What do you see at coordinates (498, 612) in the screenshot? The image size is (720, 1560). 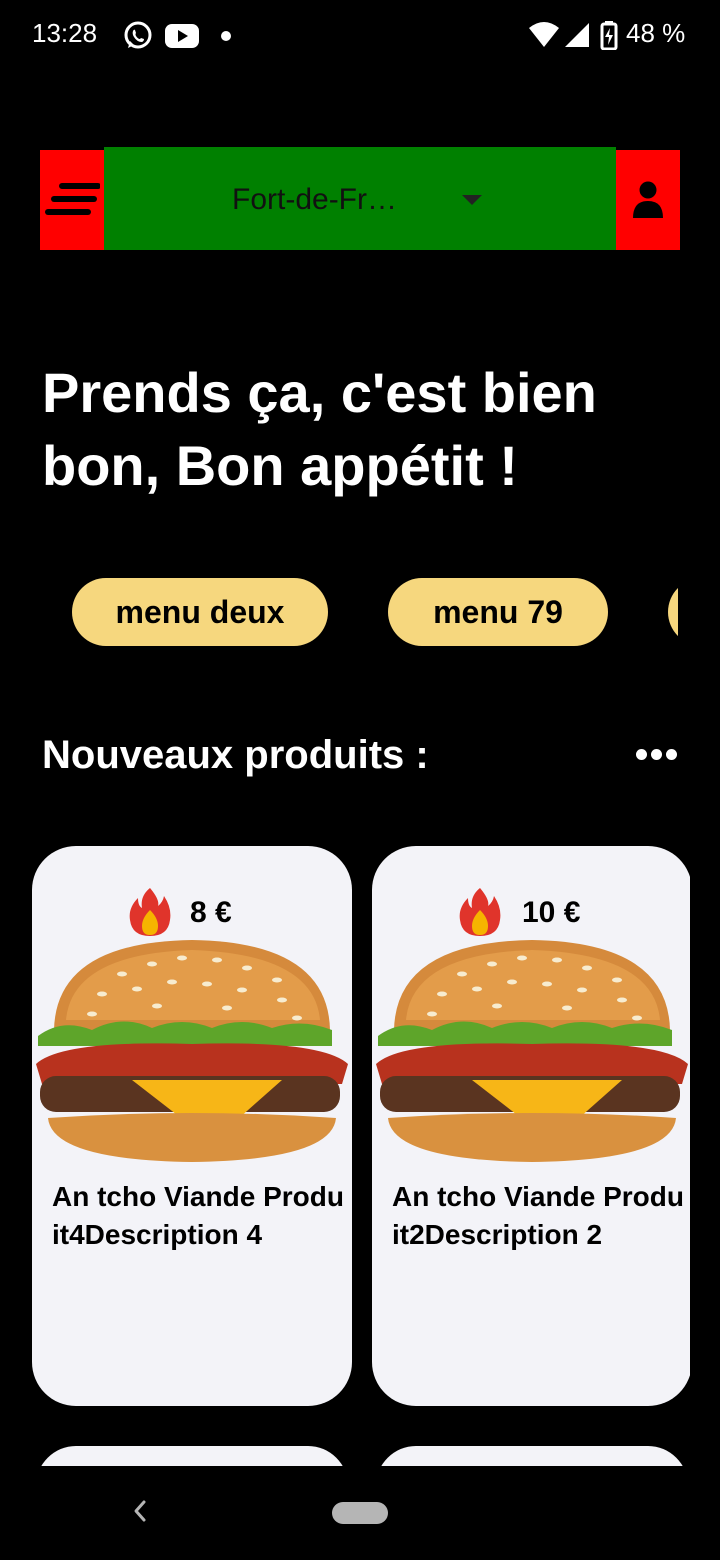 I see `menu-chip: menu 79` at bounding box center [498, 612].